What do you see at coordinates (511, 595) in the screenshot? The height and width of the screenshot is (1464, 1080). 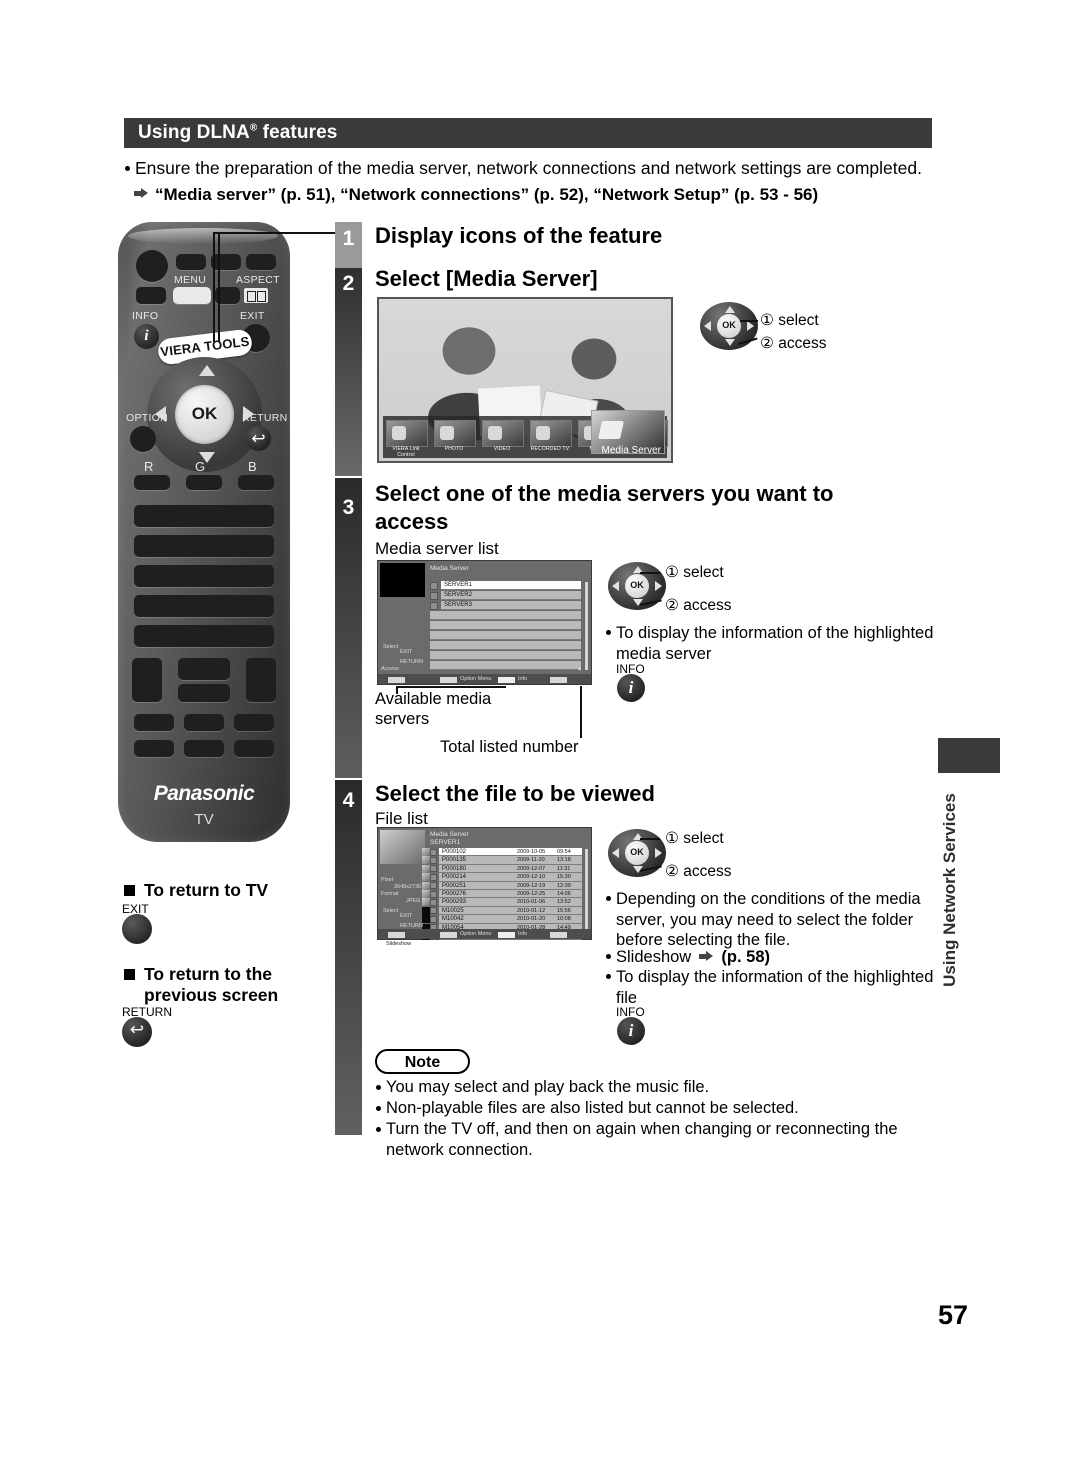 I see `table-row: SERVER2` at bounding box center [511, 595].